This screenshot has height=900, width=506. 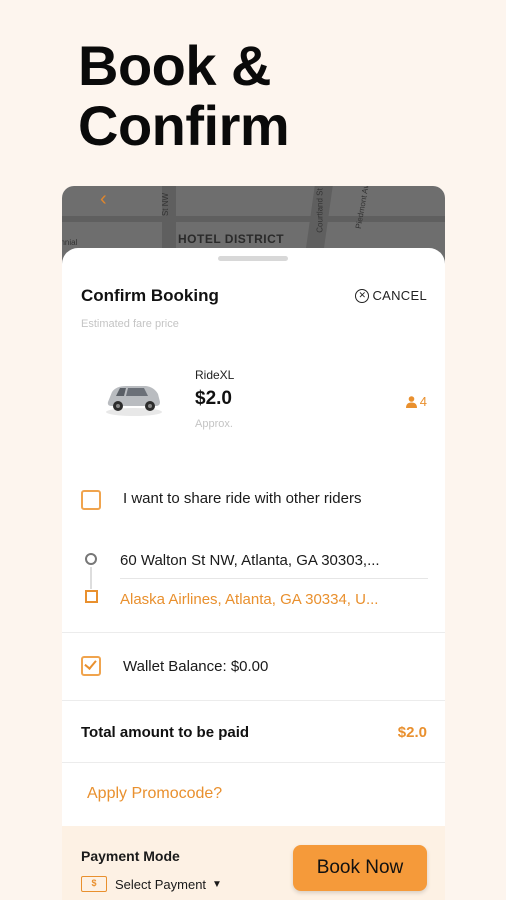 What do you see at coordinates (166, 204) in the screenshot?
I see `street-label: St NW` at bounding box center [166, 204].